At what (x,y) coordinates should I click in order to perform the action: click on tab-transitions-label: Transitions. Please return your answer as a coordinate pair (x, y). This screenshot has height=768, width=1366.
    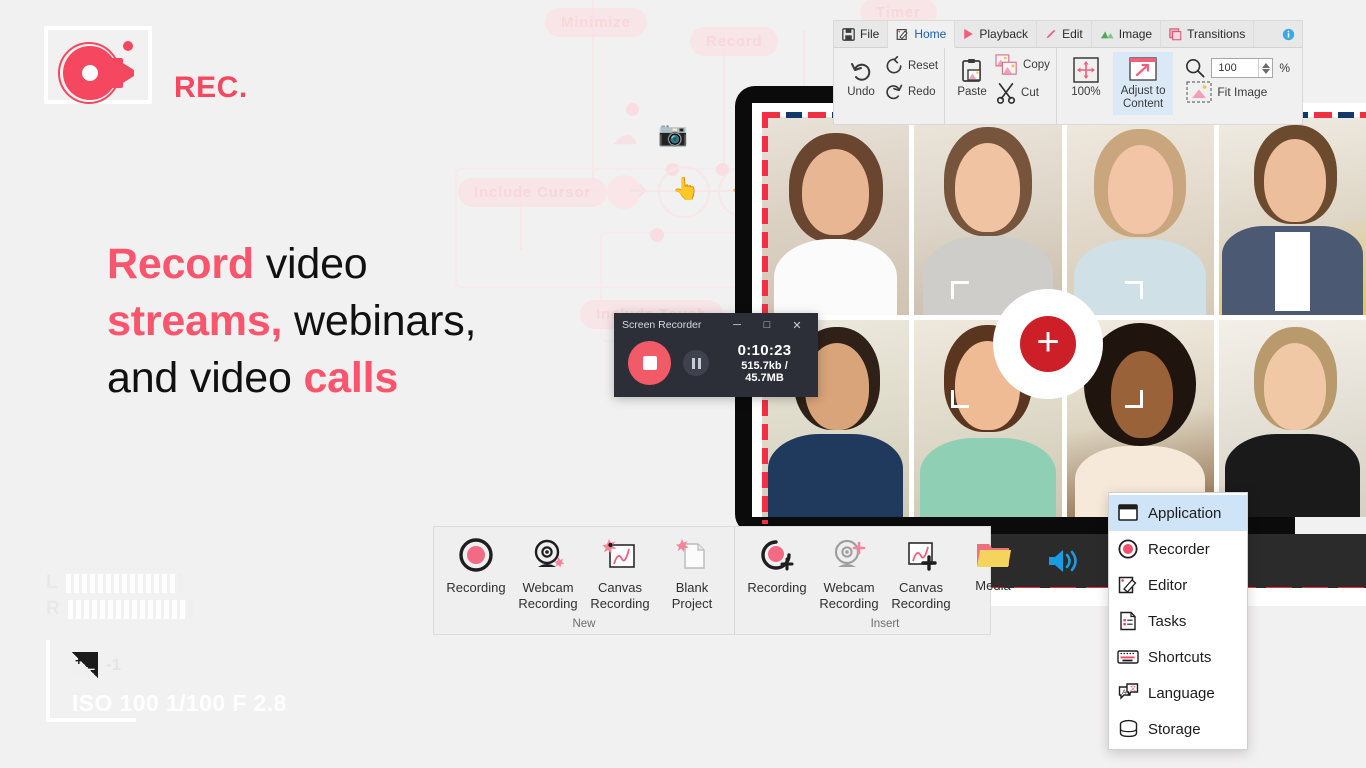
    Looking at the image, I should click on (1216, 34).